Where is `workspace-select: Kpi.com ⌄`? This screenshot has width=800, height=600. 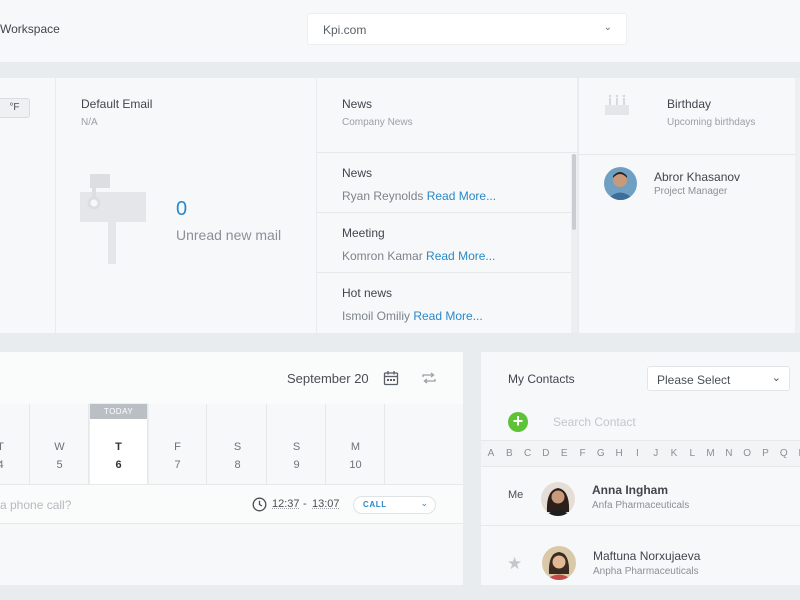
workspace-select: Kpi.com ⌄ is located at coordinates (467, 29).